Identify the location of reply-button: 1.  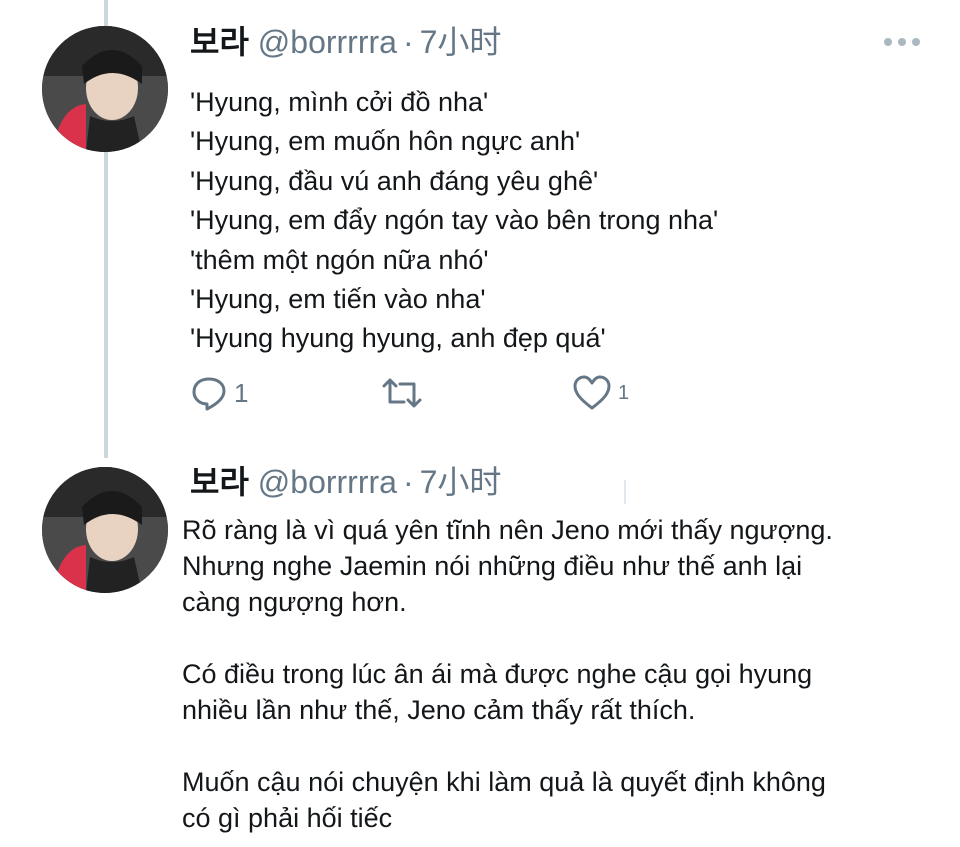
(219, 393).